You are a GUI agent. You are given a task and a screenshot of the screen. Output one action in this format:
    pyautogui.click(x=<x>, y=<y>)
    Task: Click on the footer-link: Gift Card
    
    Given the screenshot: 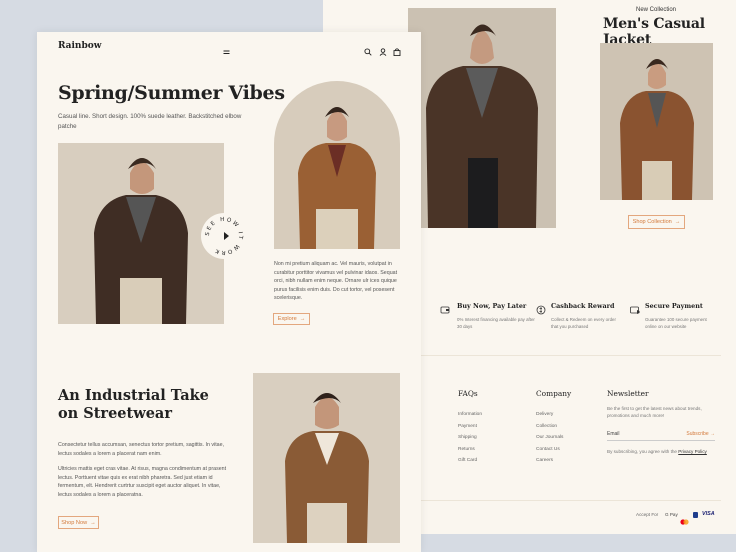 What is the action you would take?
    pyautogui.click(x=470, y=461)
    